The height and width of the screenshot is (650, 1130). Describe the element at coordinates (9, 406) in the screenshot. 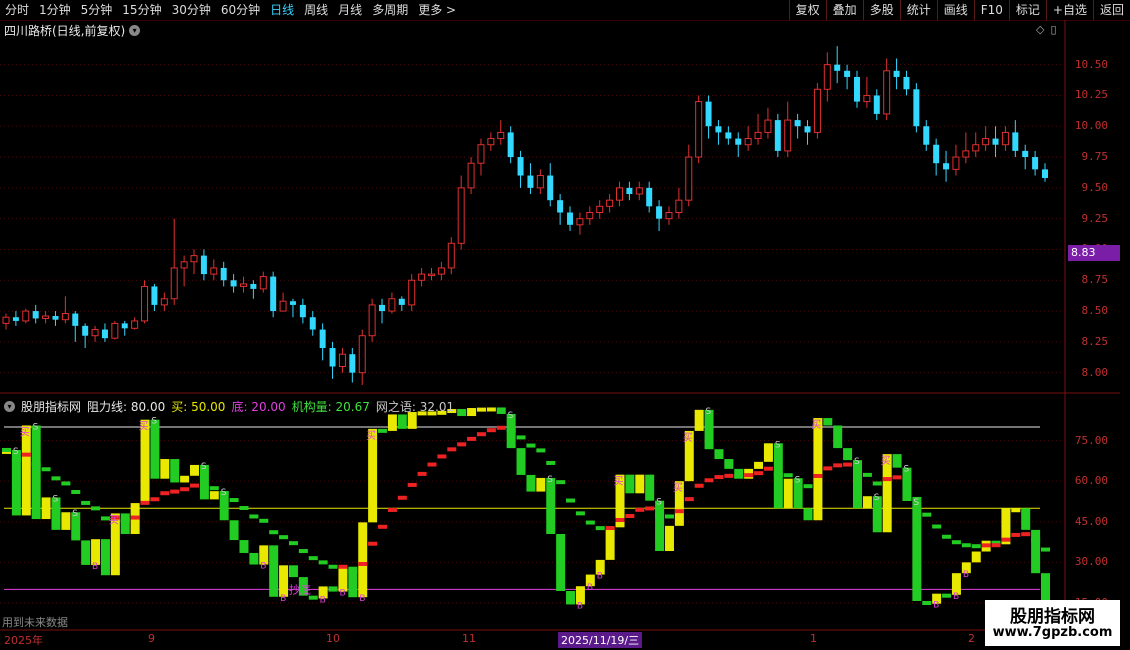

I see `chevron-down-icon: ▾` at that location.